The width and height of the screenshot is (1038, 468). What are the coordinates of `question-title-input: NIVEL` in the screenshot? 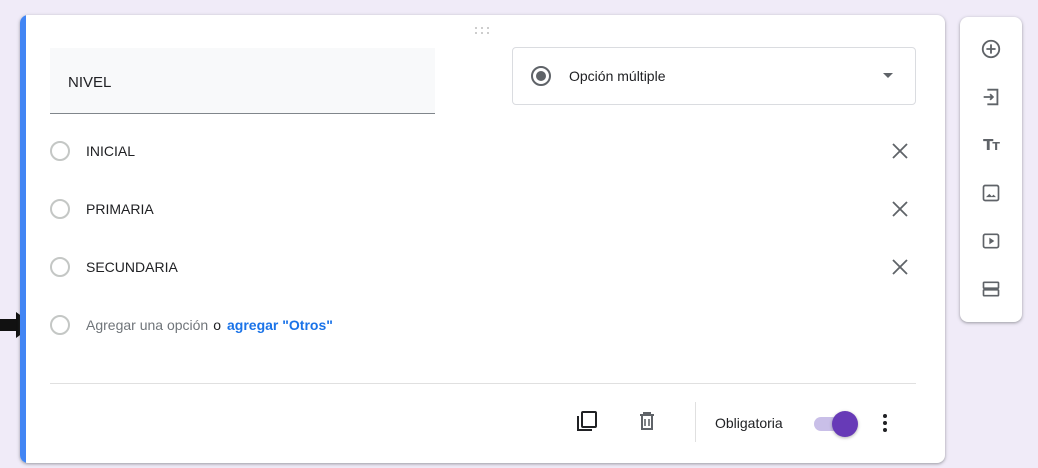 It's located at (242, 81).